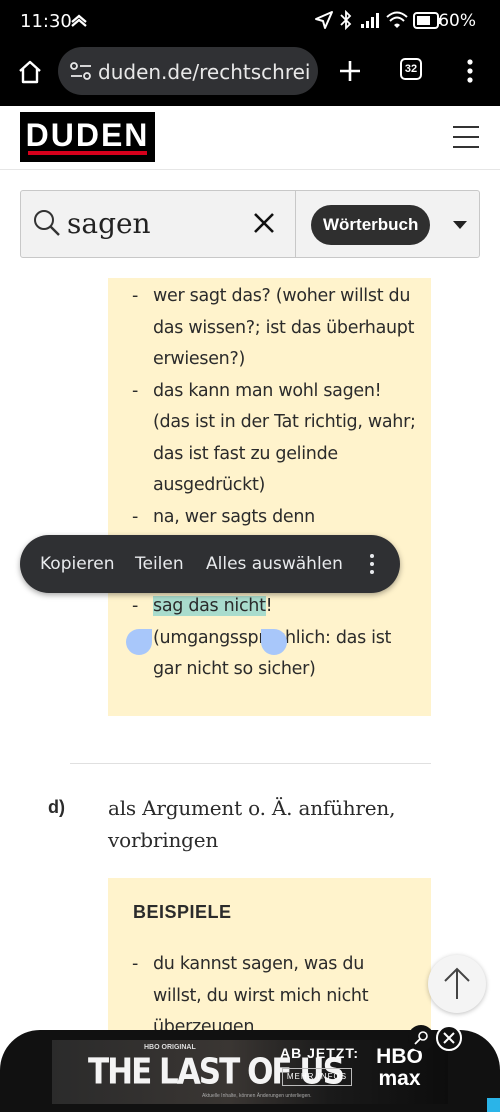  I want to click on link-icon, so click(421, 1038).